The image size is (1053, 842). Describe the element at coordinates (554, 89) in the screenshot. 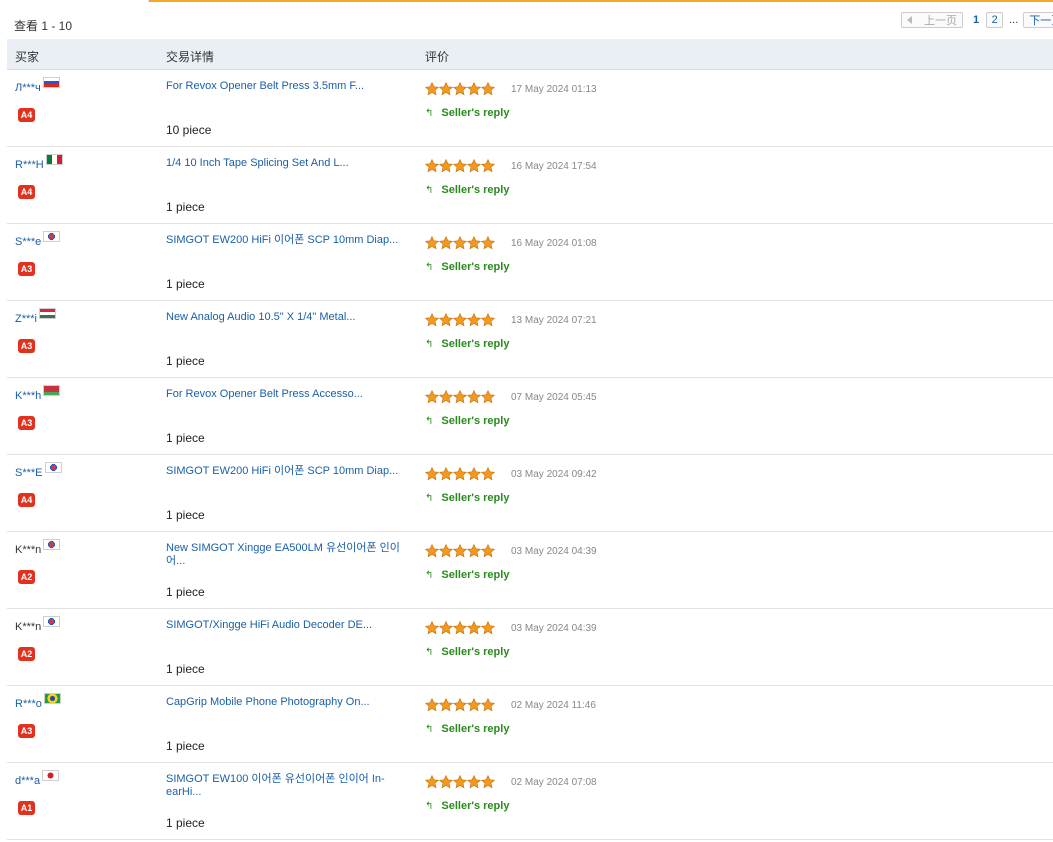

I see `review-date: 17 May 2024 01:13` at that location.